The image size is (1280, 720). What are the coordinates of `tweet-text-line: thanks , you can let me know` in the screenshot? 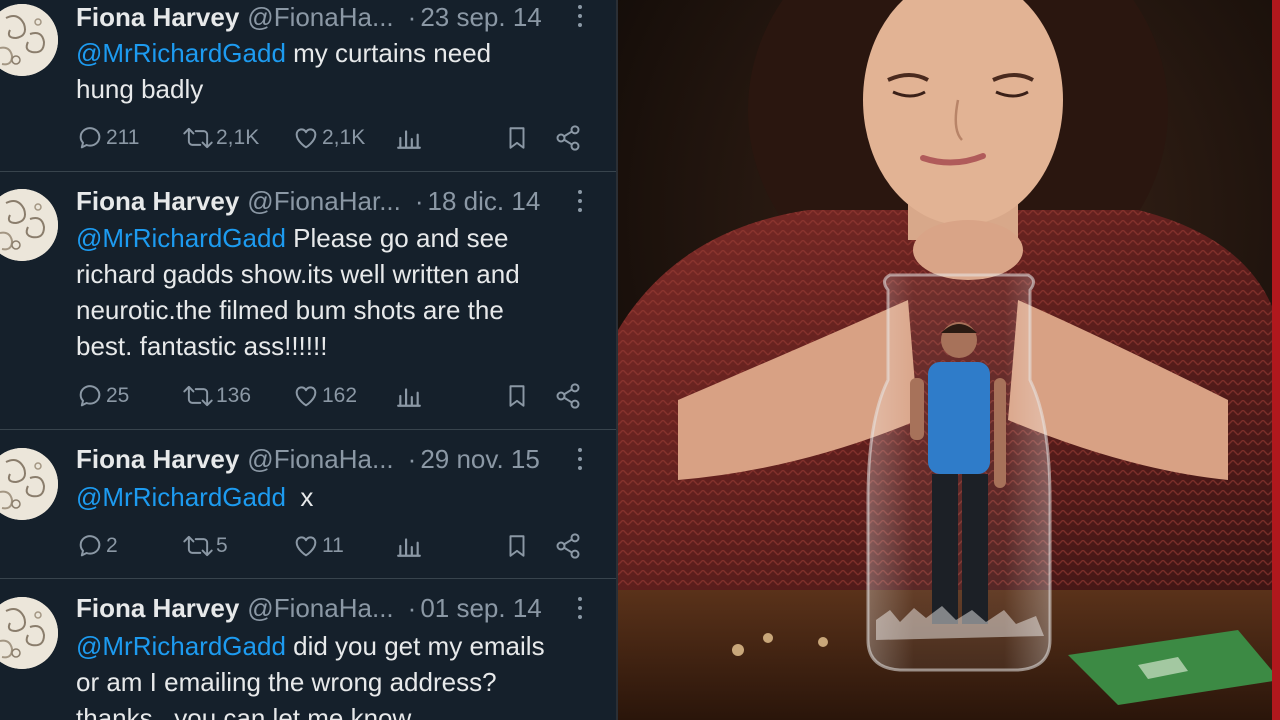 It's located at (244, 711).